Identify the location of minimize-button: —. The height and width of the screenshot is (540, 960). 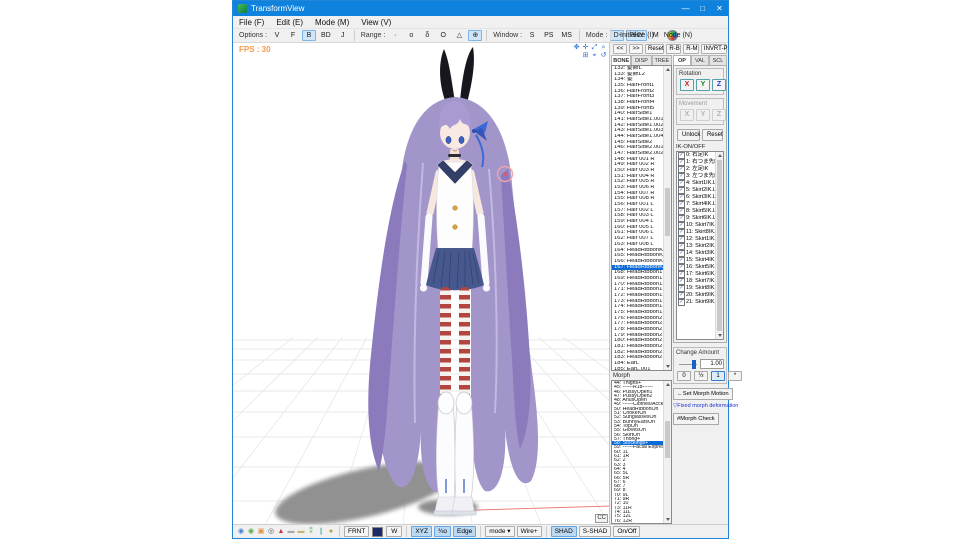
(685, 8).